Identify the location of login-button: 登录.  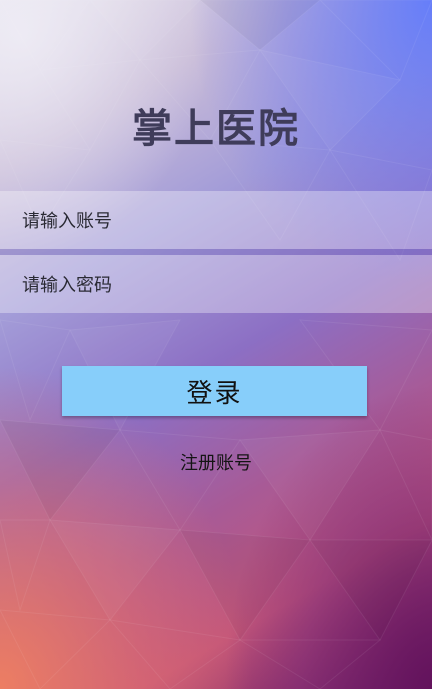
(214, 391).